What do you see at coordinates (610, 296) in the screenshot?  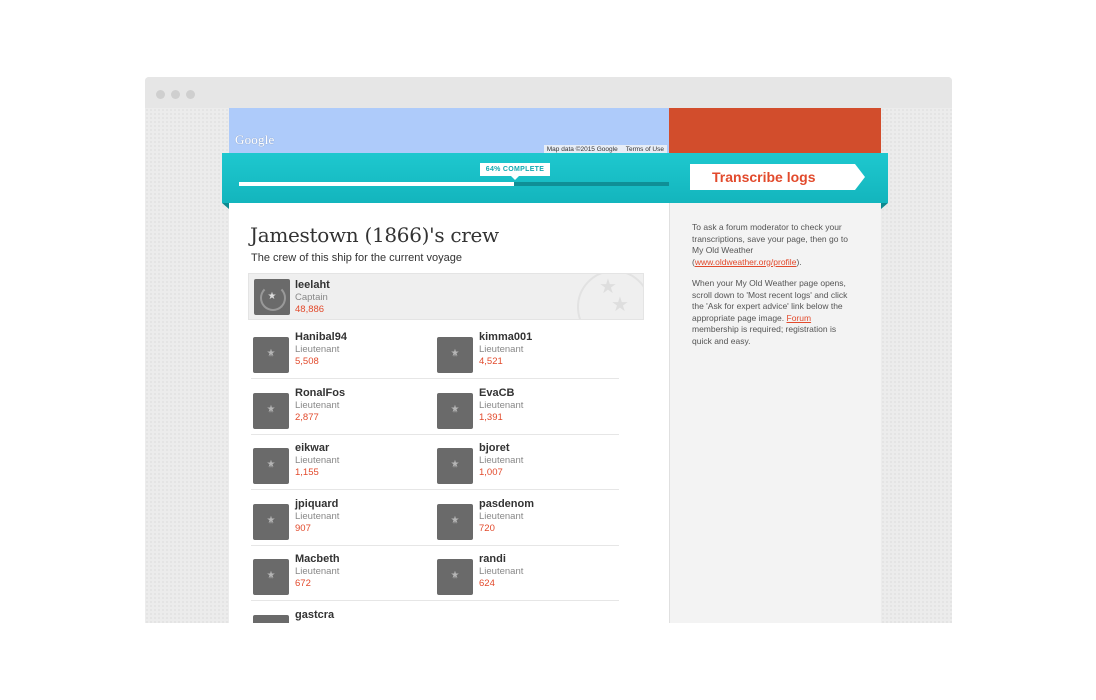 I see `captain-badge-watermark: ★ ★` at bounding box center [610, 296].